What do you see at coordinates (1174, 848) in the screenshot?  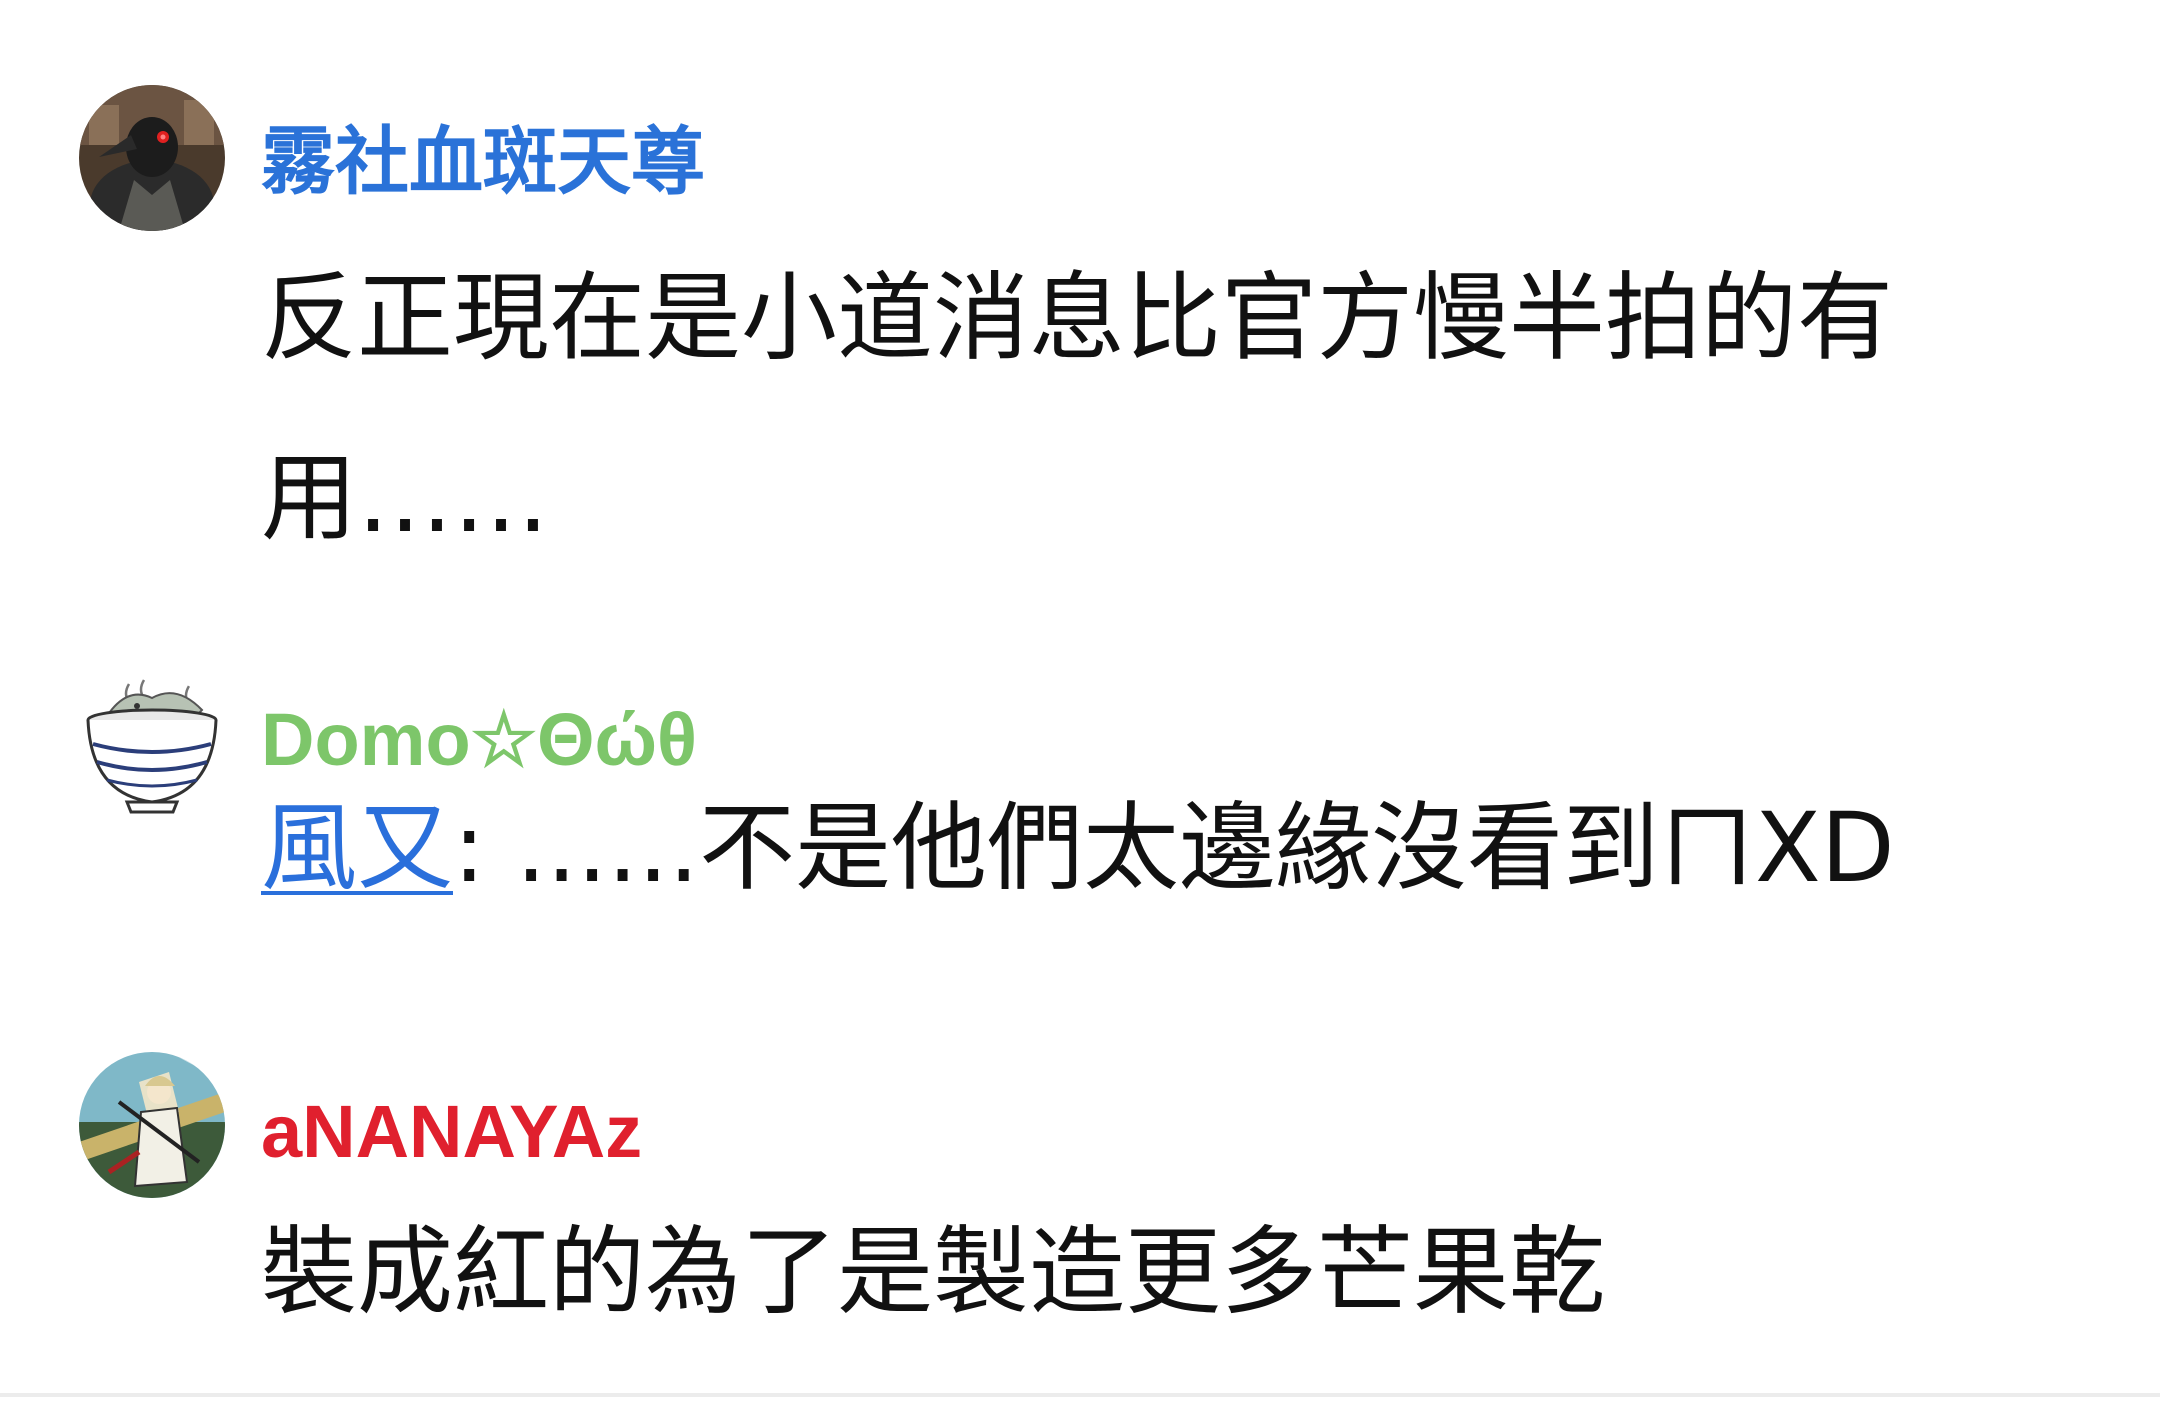 I see `comment-text: : ......不是他們太邊緣沒看到ㄇXD` at bounding box center [1174, 848].